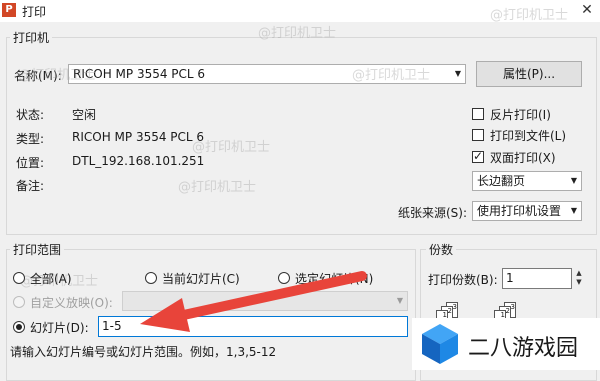  Describe the element at coordinates (71, 303) in the screenshot. I see `custom-show-label: 自定义放映(O):` at that location.